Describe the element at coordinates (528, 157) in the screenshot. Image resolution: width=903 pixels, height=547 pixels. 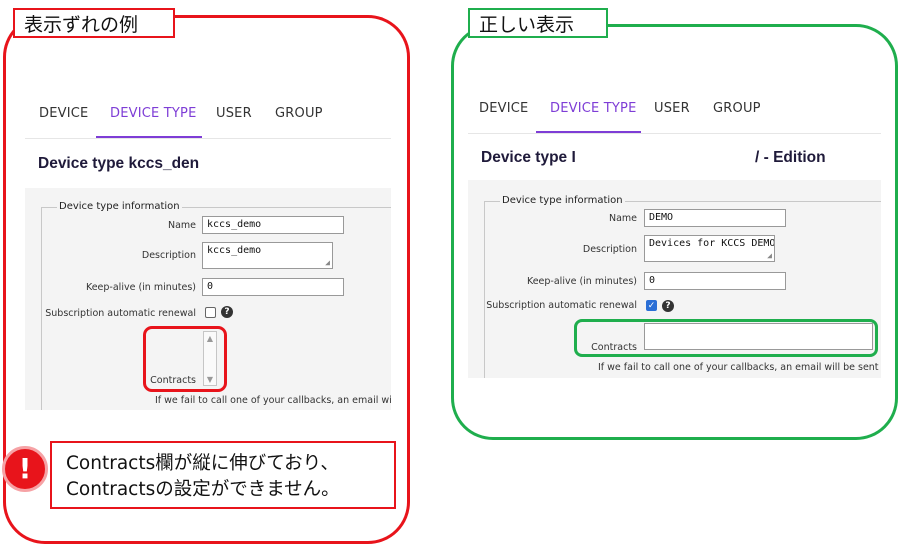
I see `page-title-start: Device type I` at that location.